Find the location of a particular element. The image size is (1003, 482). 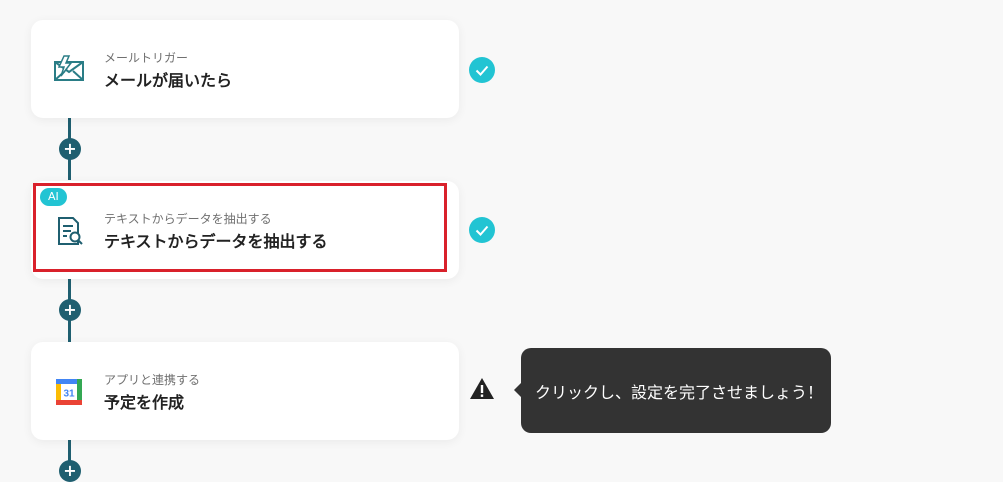

step-title: テキストからデータを抽出する is located at coordinates (216, 241).